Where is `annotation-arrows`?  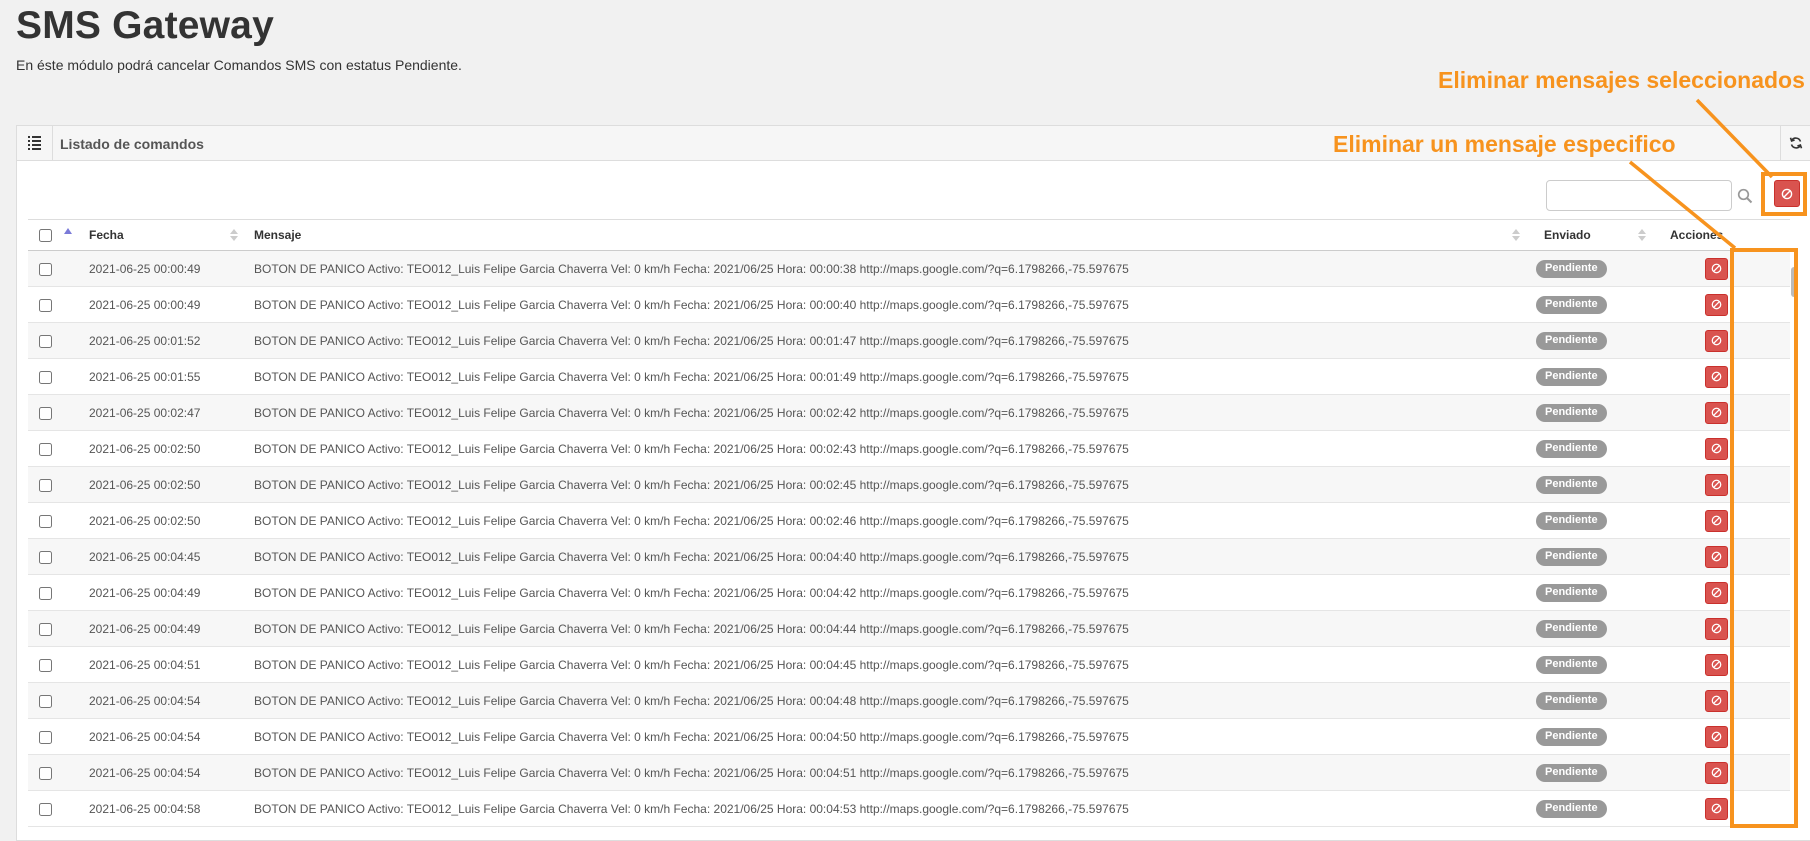
annotation-arrows is located at coordinates (1701, 174).